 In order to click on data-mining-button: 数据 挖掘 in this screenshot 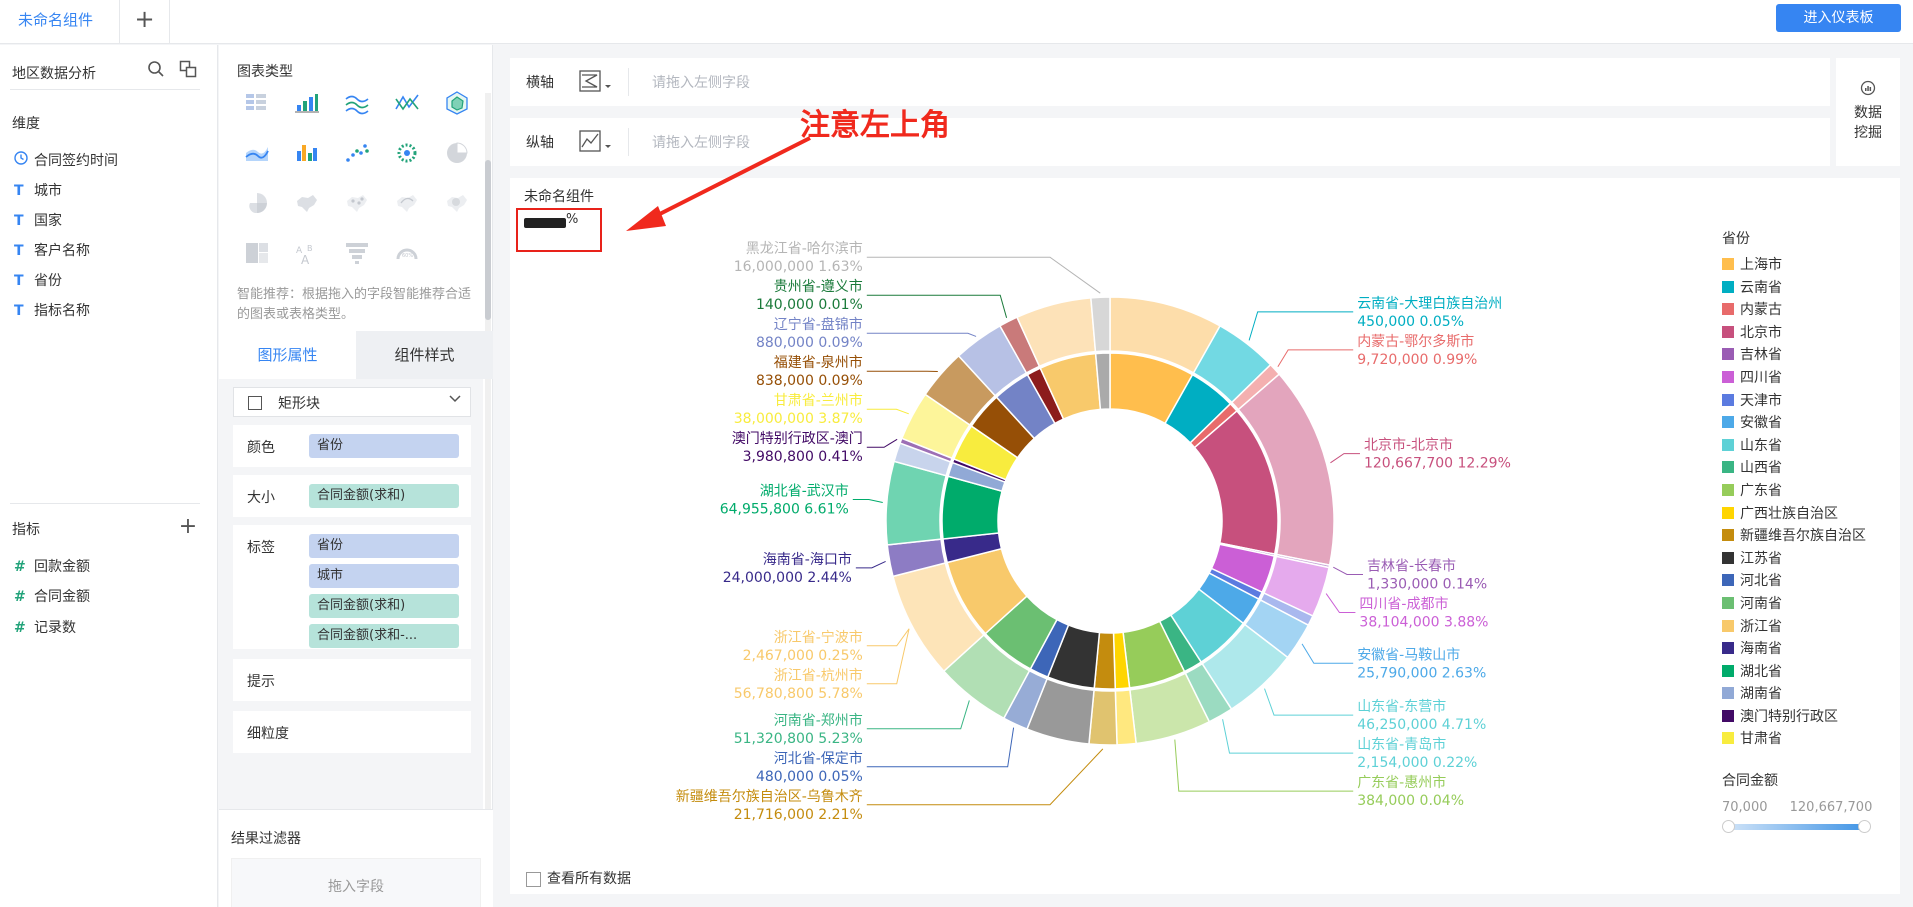, I will do `click(1868, 112)`.